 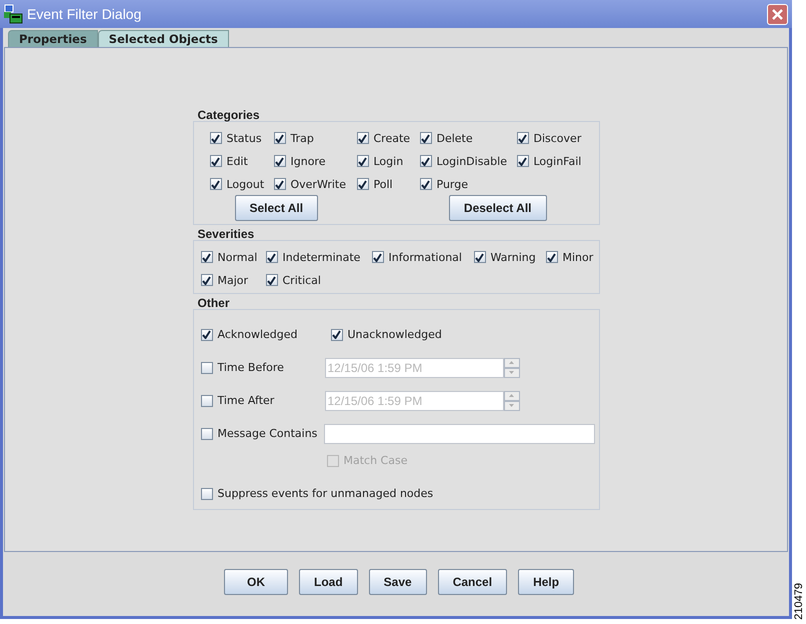 I want to click on checkbox: Ignore, so click(x=315, y=161).